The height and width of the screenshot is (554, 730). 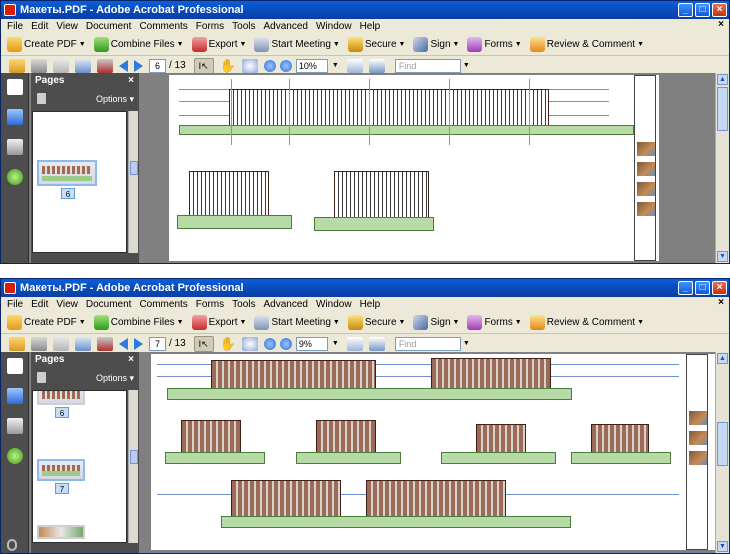 I want to click on fit-page-icon, so click(x=376, y=65).